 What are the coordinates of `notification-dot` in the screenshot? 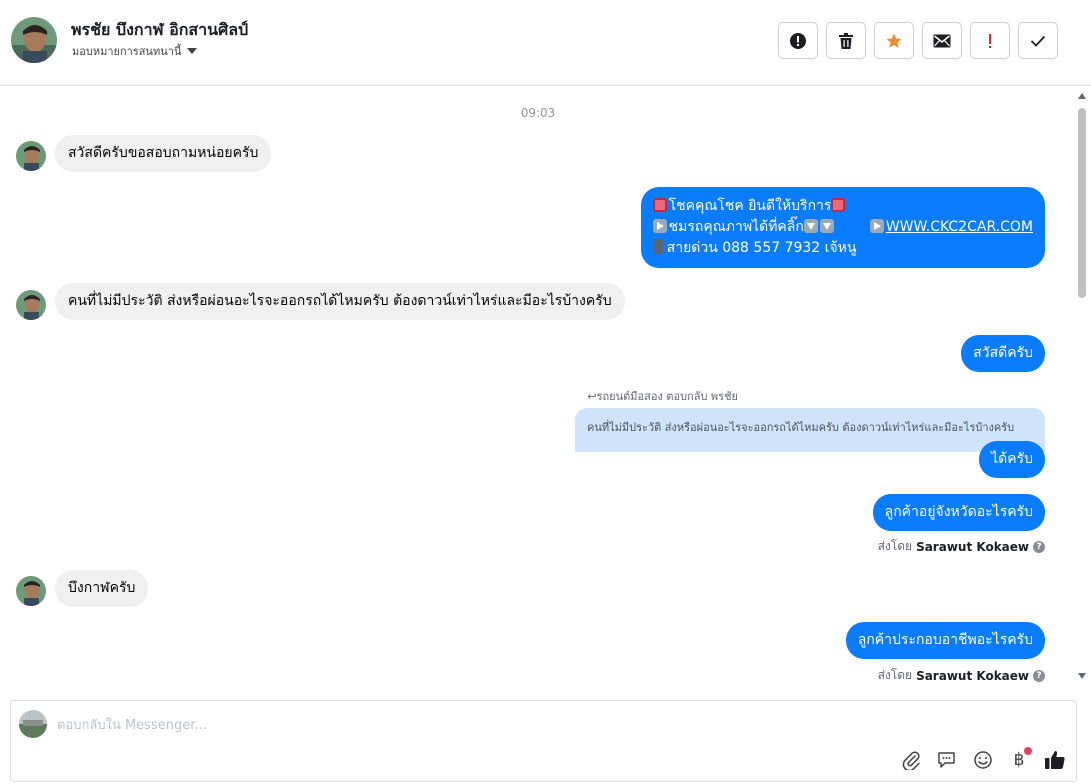 It's located at (1028, 751).